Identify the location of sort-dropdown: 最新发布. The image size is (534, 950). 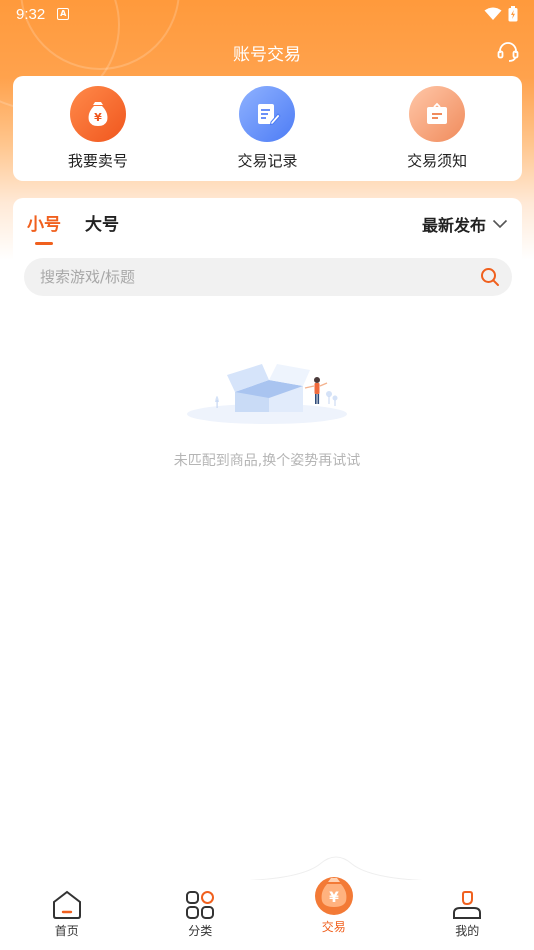
(465, 224).